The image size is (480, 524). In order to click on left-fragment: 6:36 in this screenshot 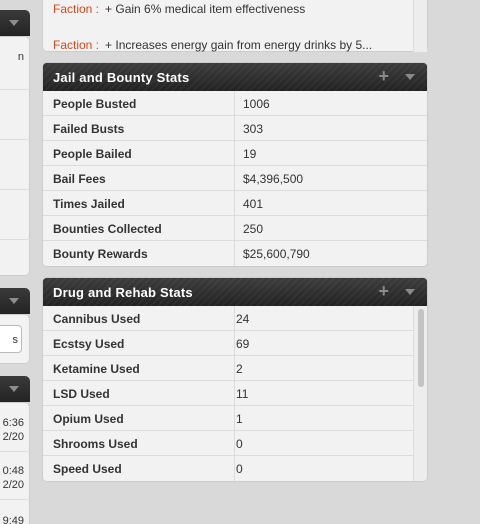, I will do `click(13, 423)`.